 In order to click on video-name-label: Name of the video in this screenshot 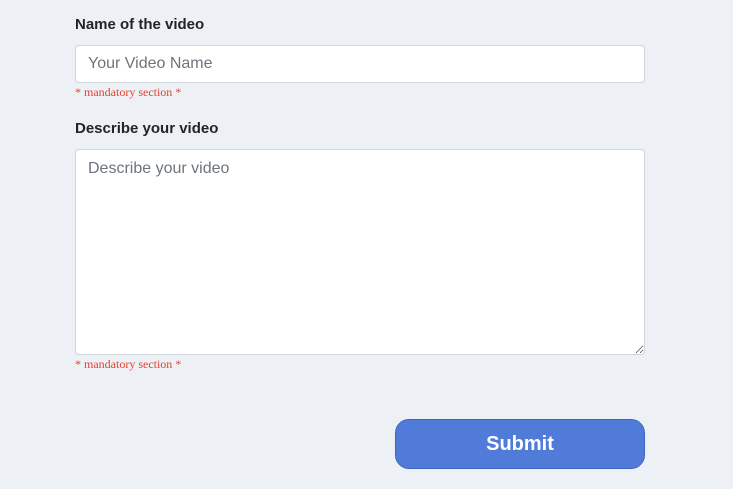, I will do `click(140, 24)`.